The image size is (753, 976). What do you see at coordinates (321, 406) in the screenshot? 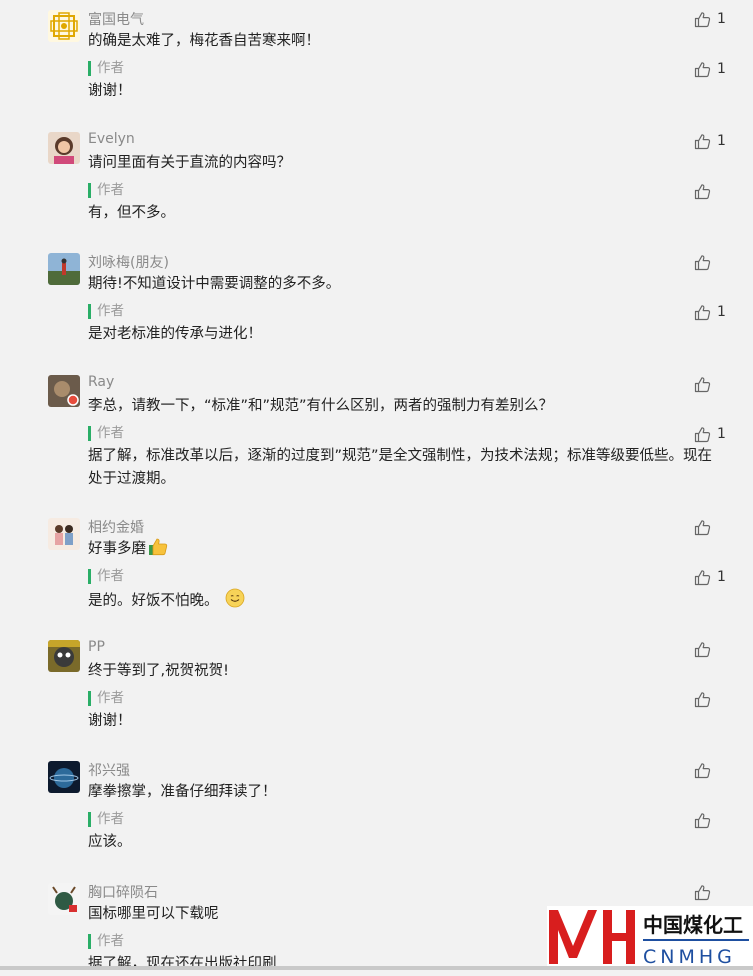
I see `comment-text: 李总，请教一下，“标准”和”规范”有什么区别，两者的强制力有差别么？` at bounding box center [321, 406].